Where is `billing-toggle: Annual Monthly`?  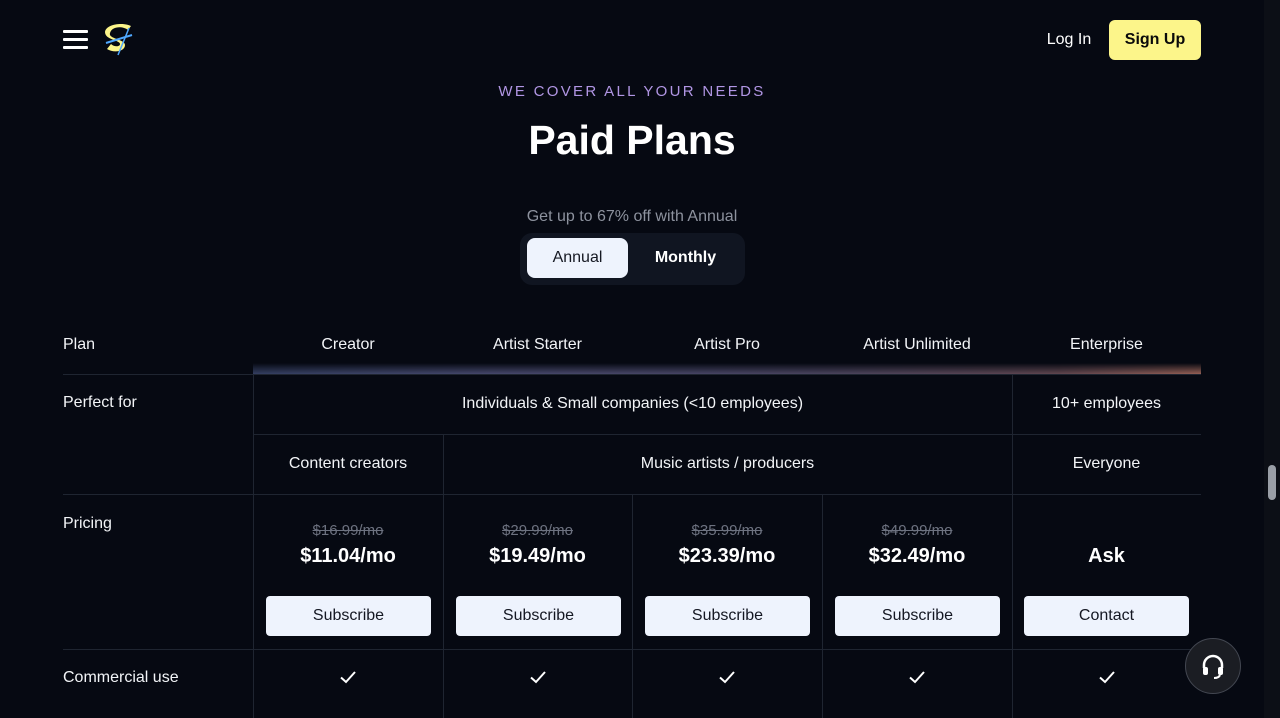
billing-toggle: Annual Monthly is located at coordinates (632, 259).